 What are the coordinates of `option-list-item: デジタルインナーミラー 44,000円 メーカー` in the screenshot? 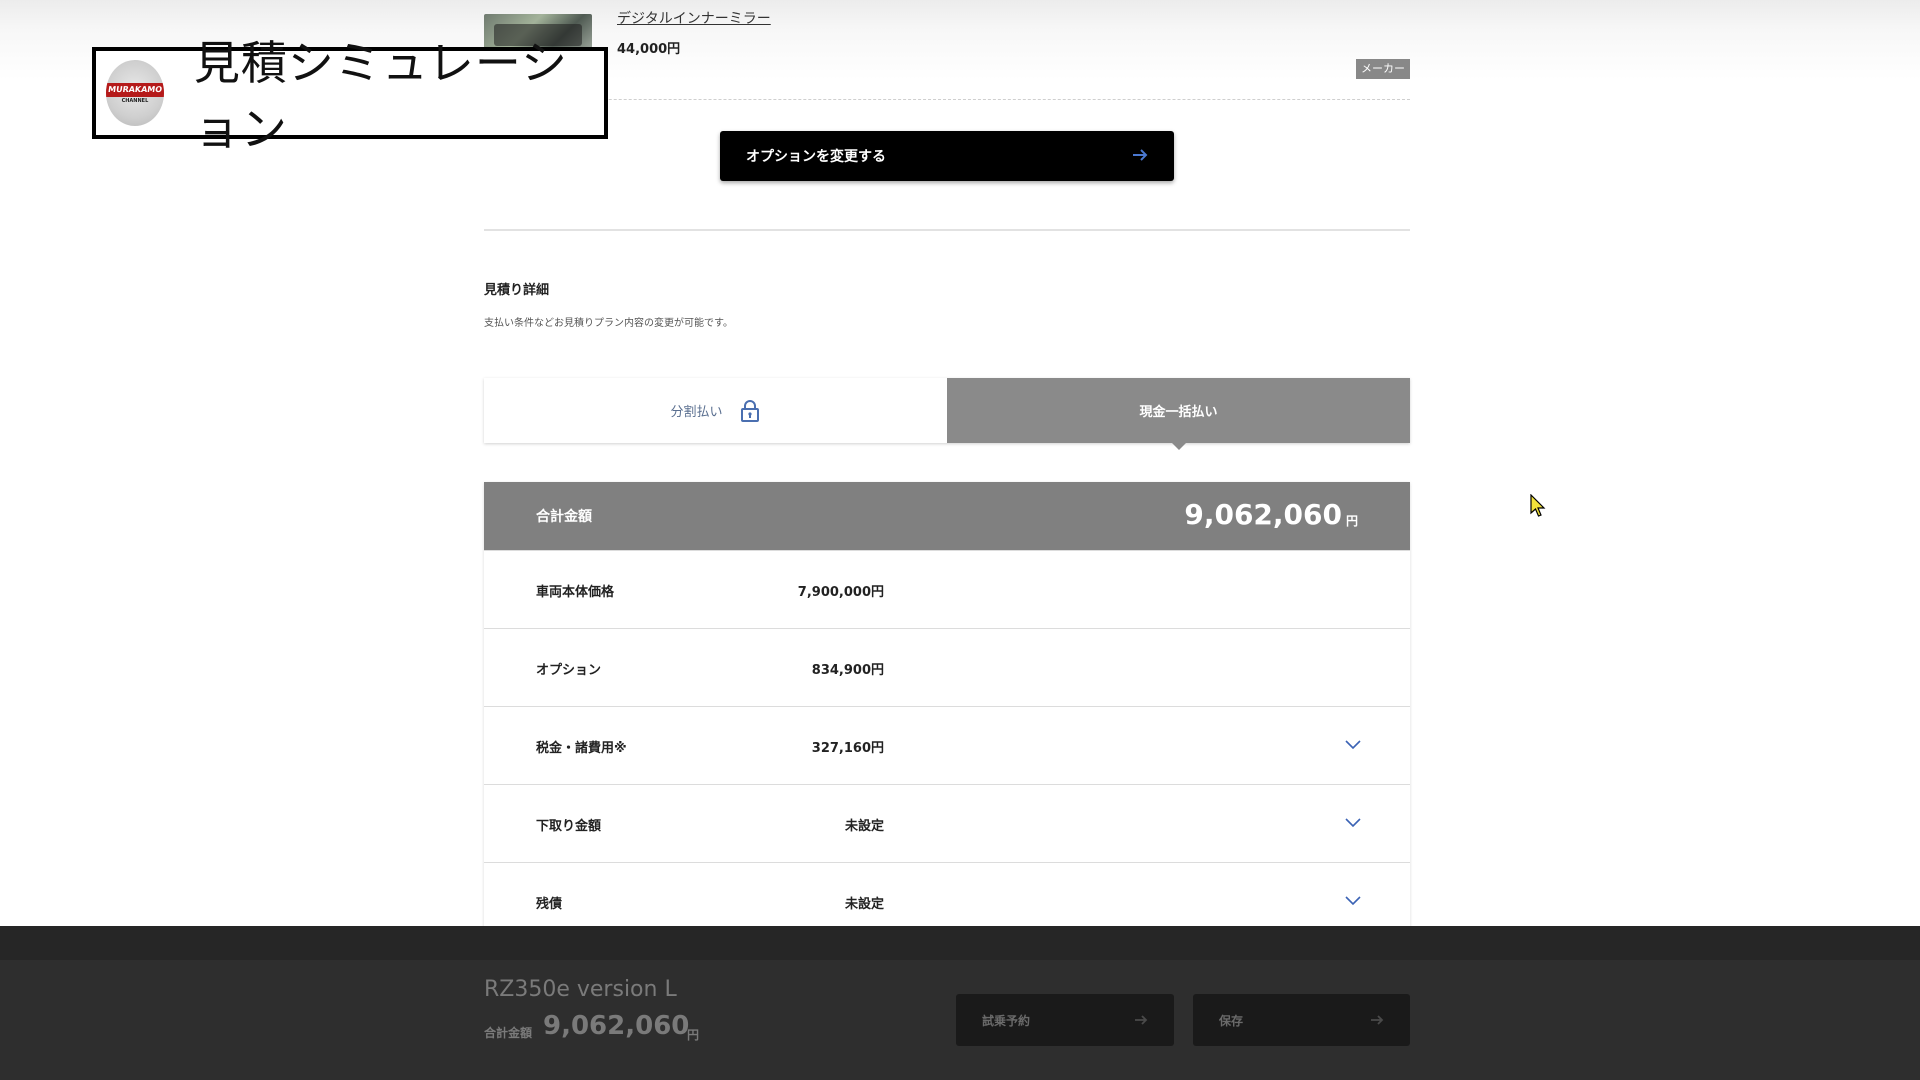 It's located at (947, 50).